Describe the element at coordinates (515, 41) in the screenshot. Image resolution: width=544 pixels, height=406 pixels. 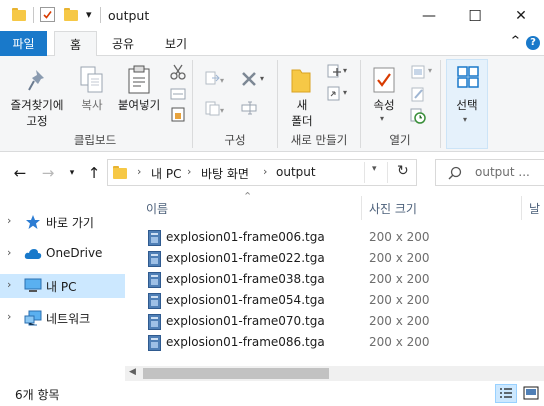
I see `collapse-ribbon-icon: ⌃` at that location.